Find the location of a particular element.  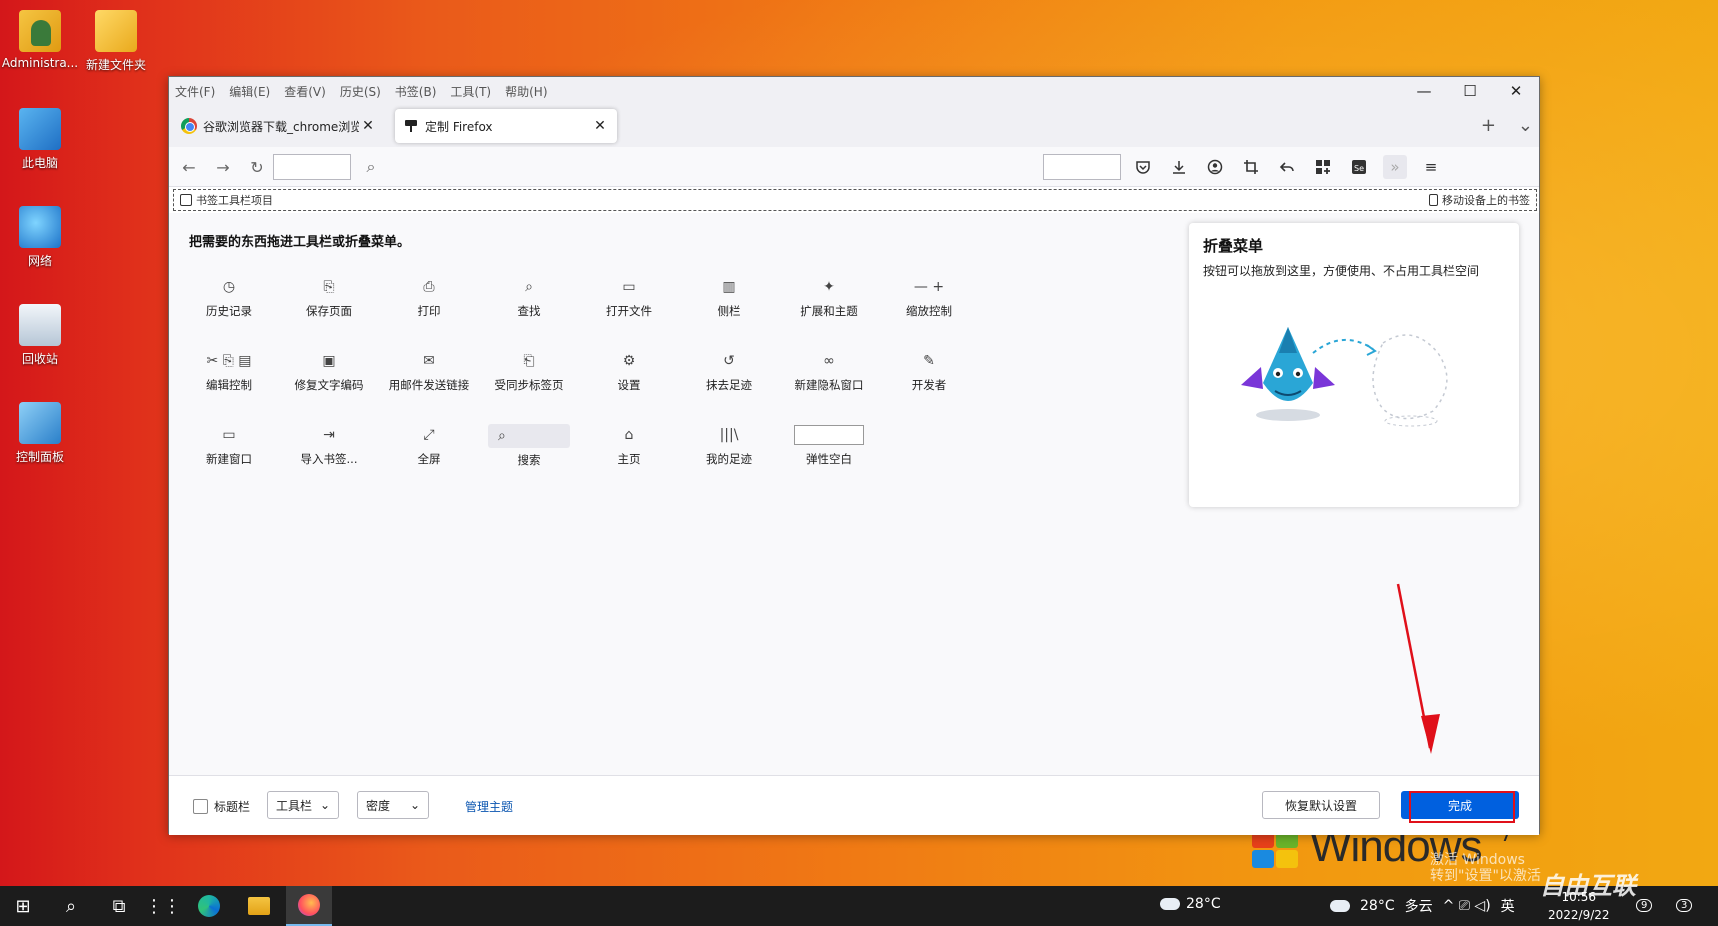

edge-icon is located at coordinates (209, 906).